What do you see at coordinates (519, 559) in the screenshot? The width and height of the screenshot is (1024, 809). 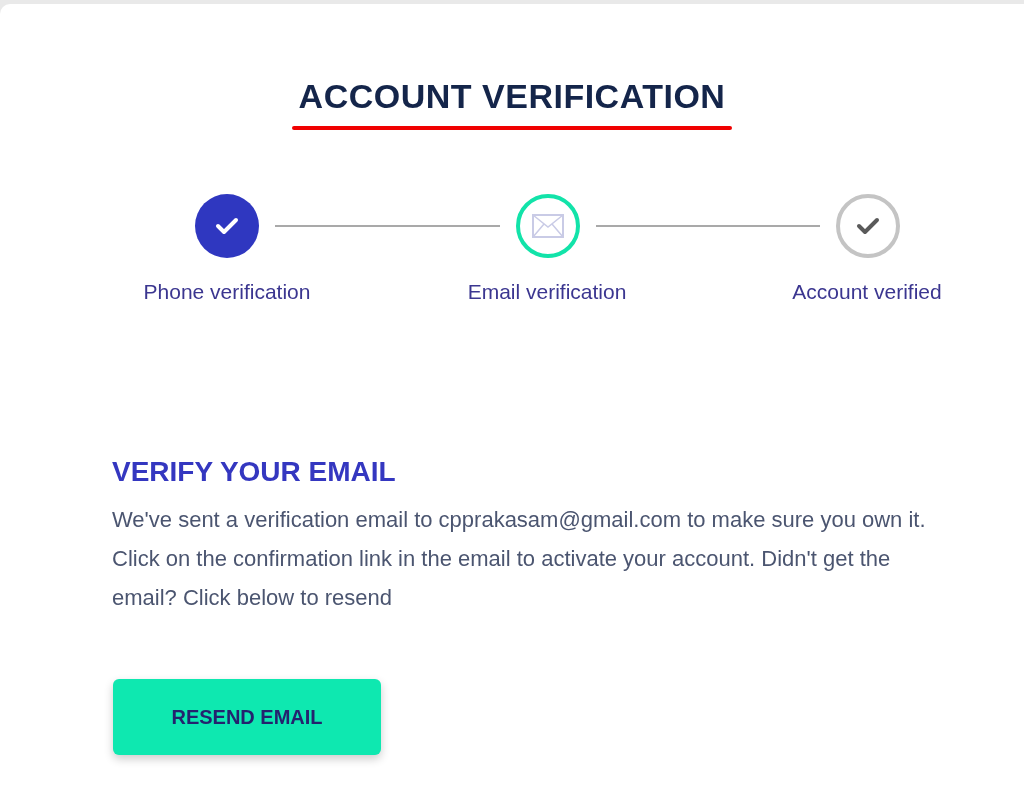 I see `message-text: We've sent a verification email to cpprakasam@gmail.com to make sure you own it. Click on the confirmation link in the email to activate your account. Didn't get the email? Click below to resend` at bounding box center [519, 559].